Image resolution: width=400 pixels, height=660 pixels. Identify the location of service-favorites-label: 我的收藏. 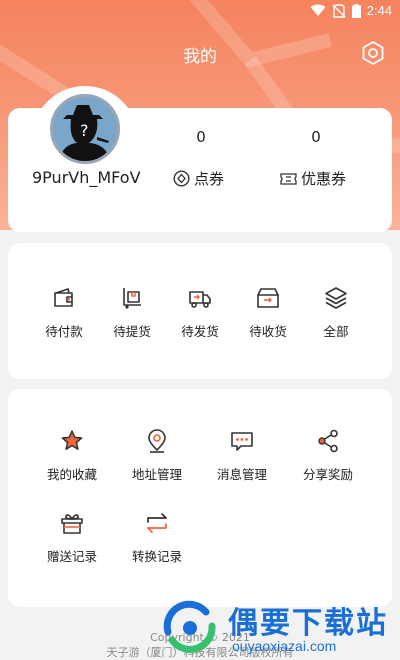
(71, 474).